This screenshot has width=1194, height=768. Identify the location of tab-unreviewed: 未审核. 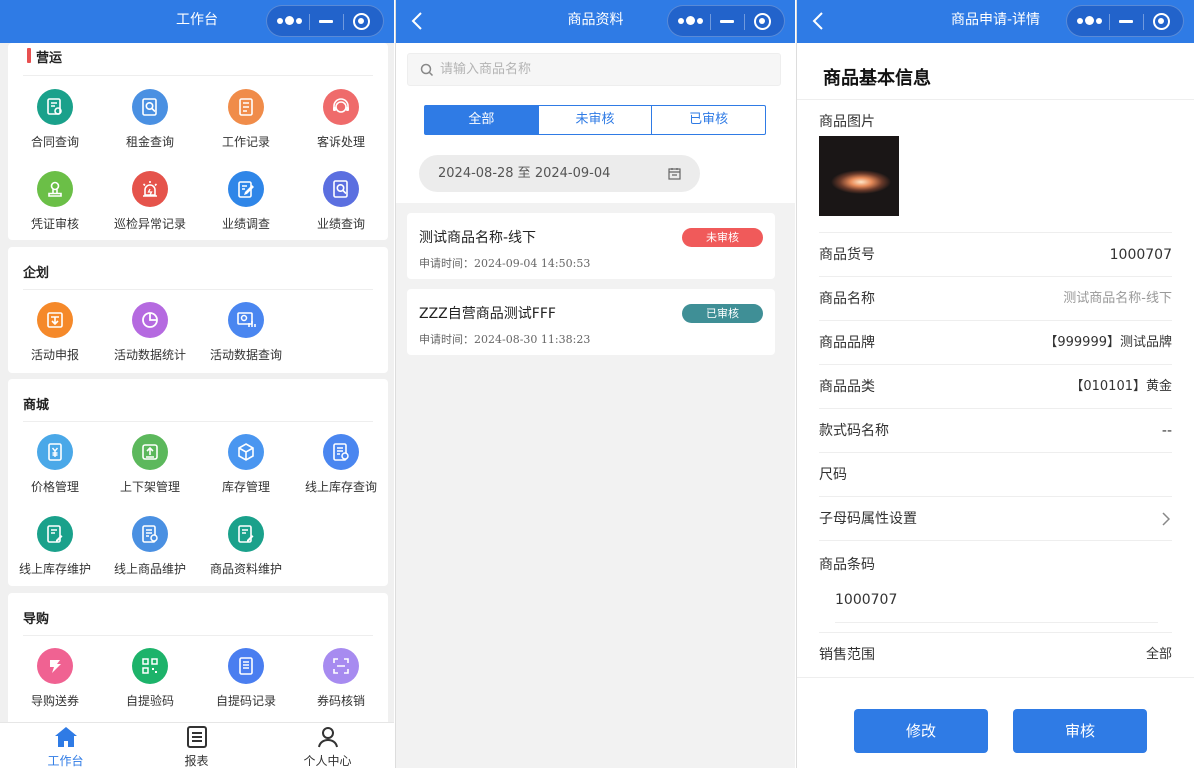
(594, 120).